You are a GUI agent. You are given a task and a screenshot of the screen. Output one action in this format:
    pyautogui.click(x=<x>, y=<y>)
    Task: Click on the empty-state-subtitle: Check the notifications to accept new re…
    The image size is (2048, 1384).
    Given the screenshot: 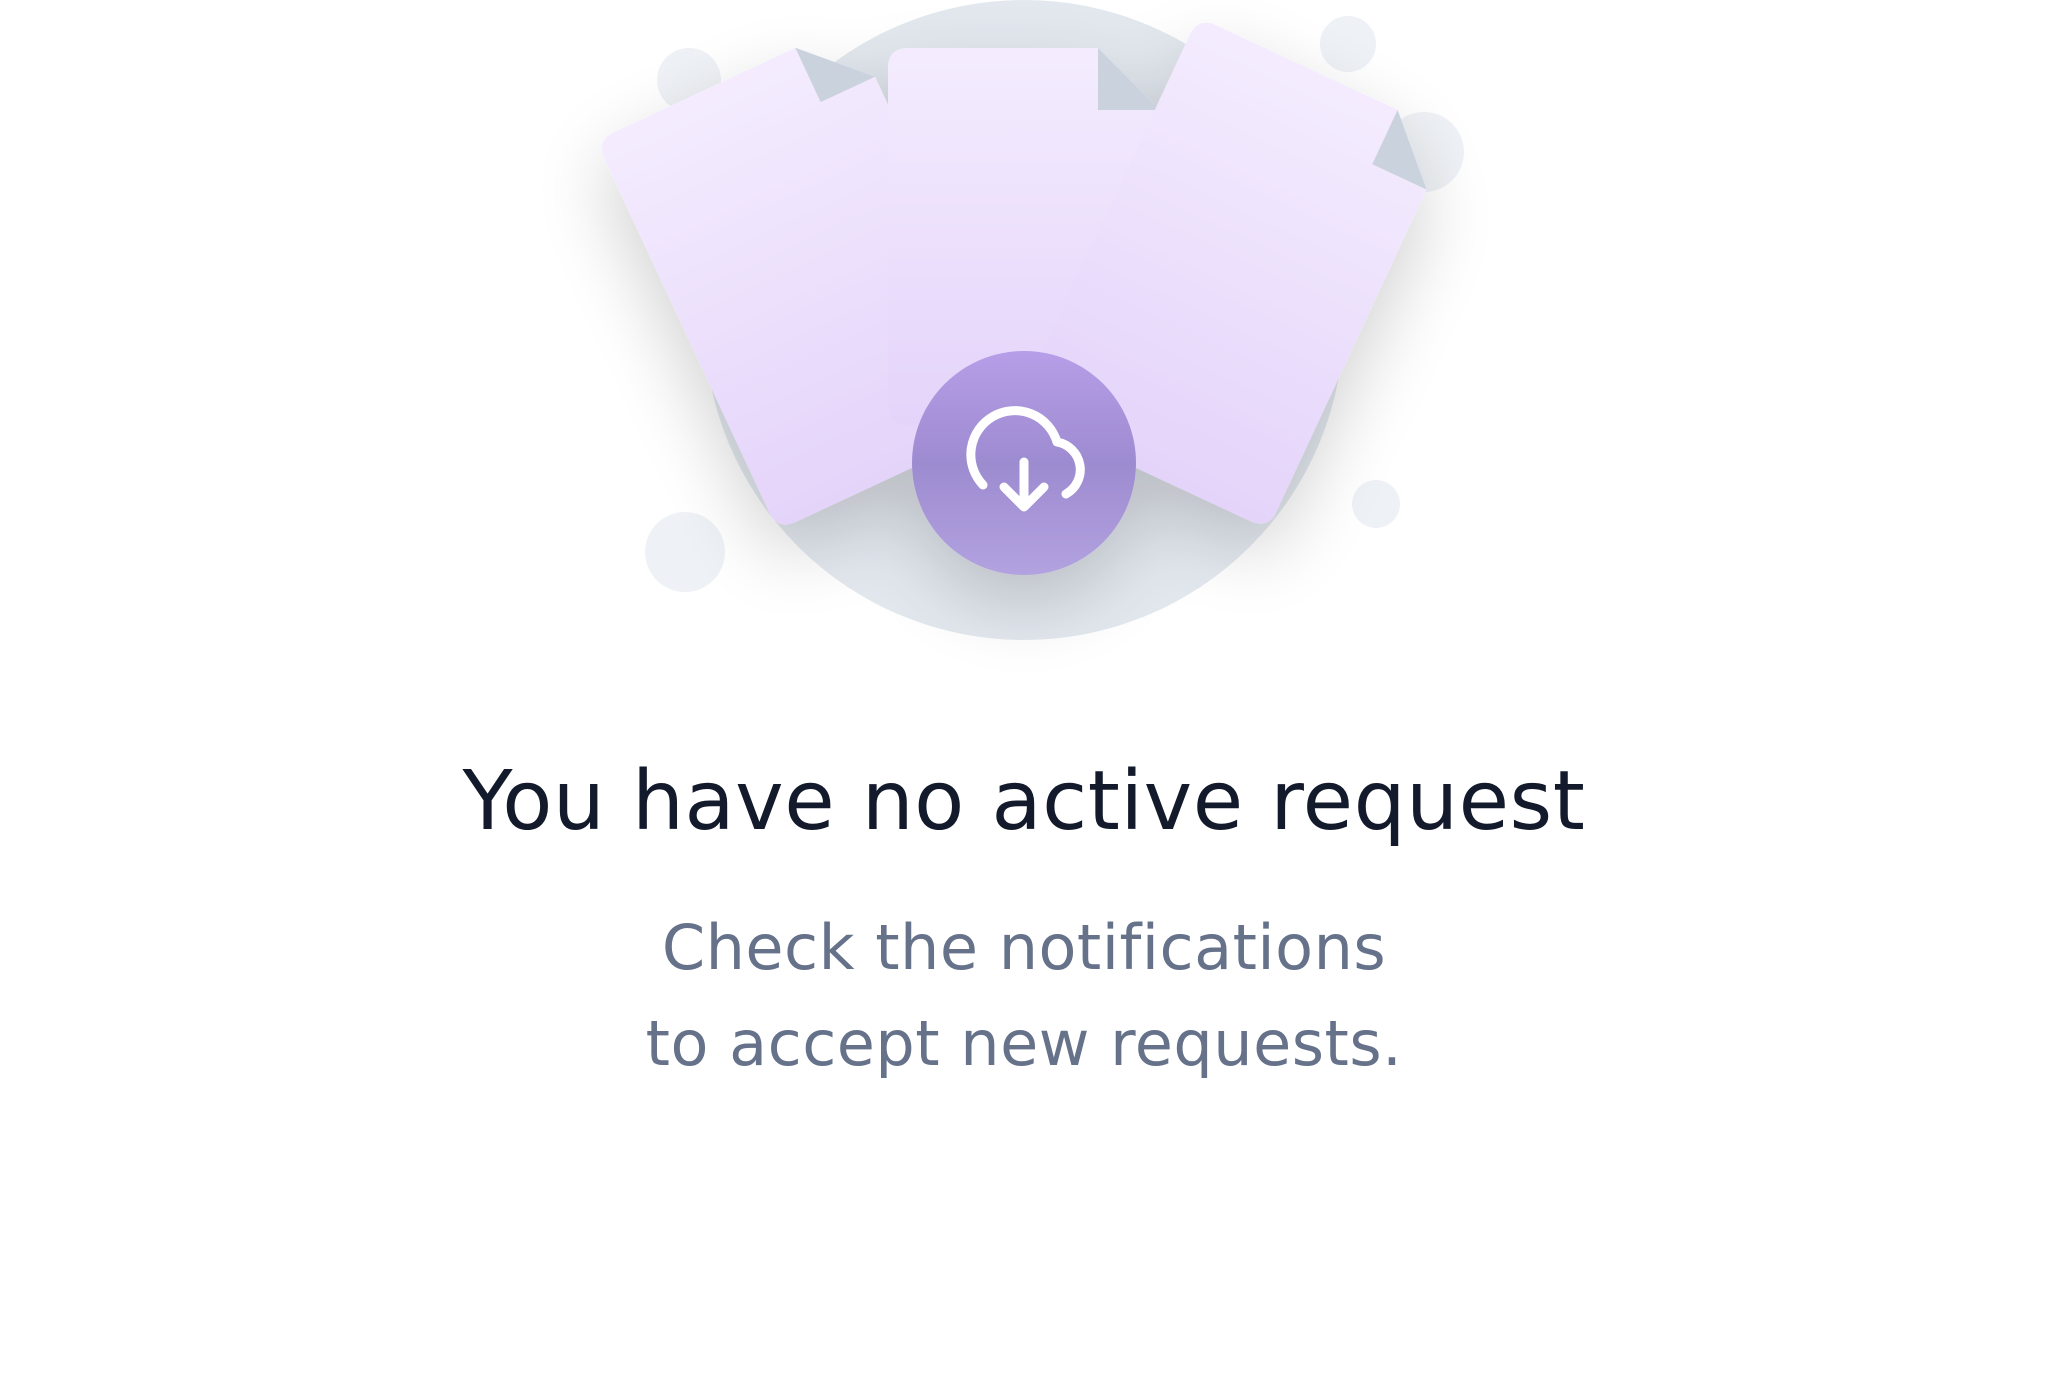 What is the action you would take?
    pyautogui.click(x=1024, y=996)
    